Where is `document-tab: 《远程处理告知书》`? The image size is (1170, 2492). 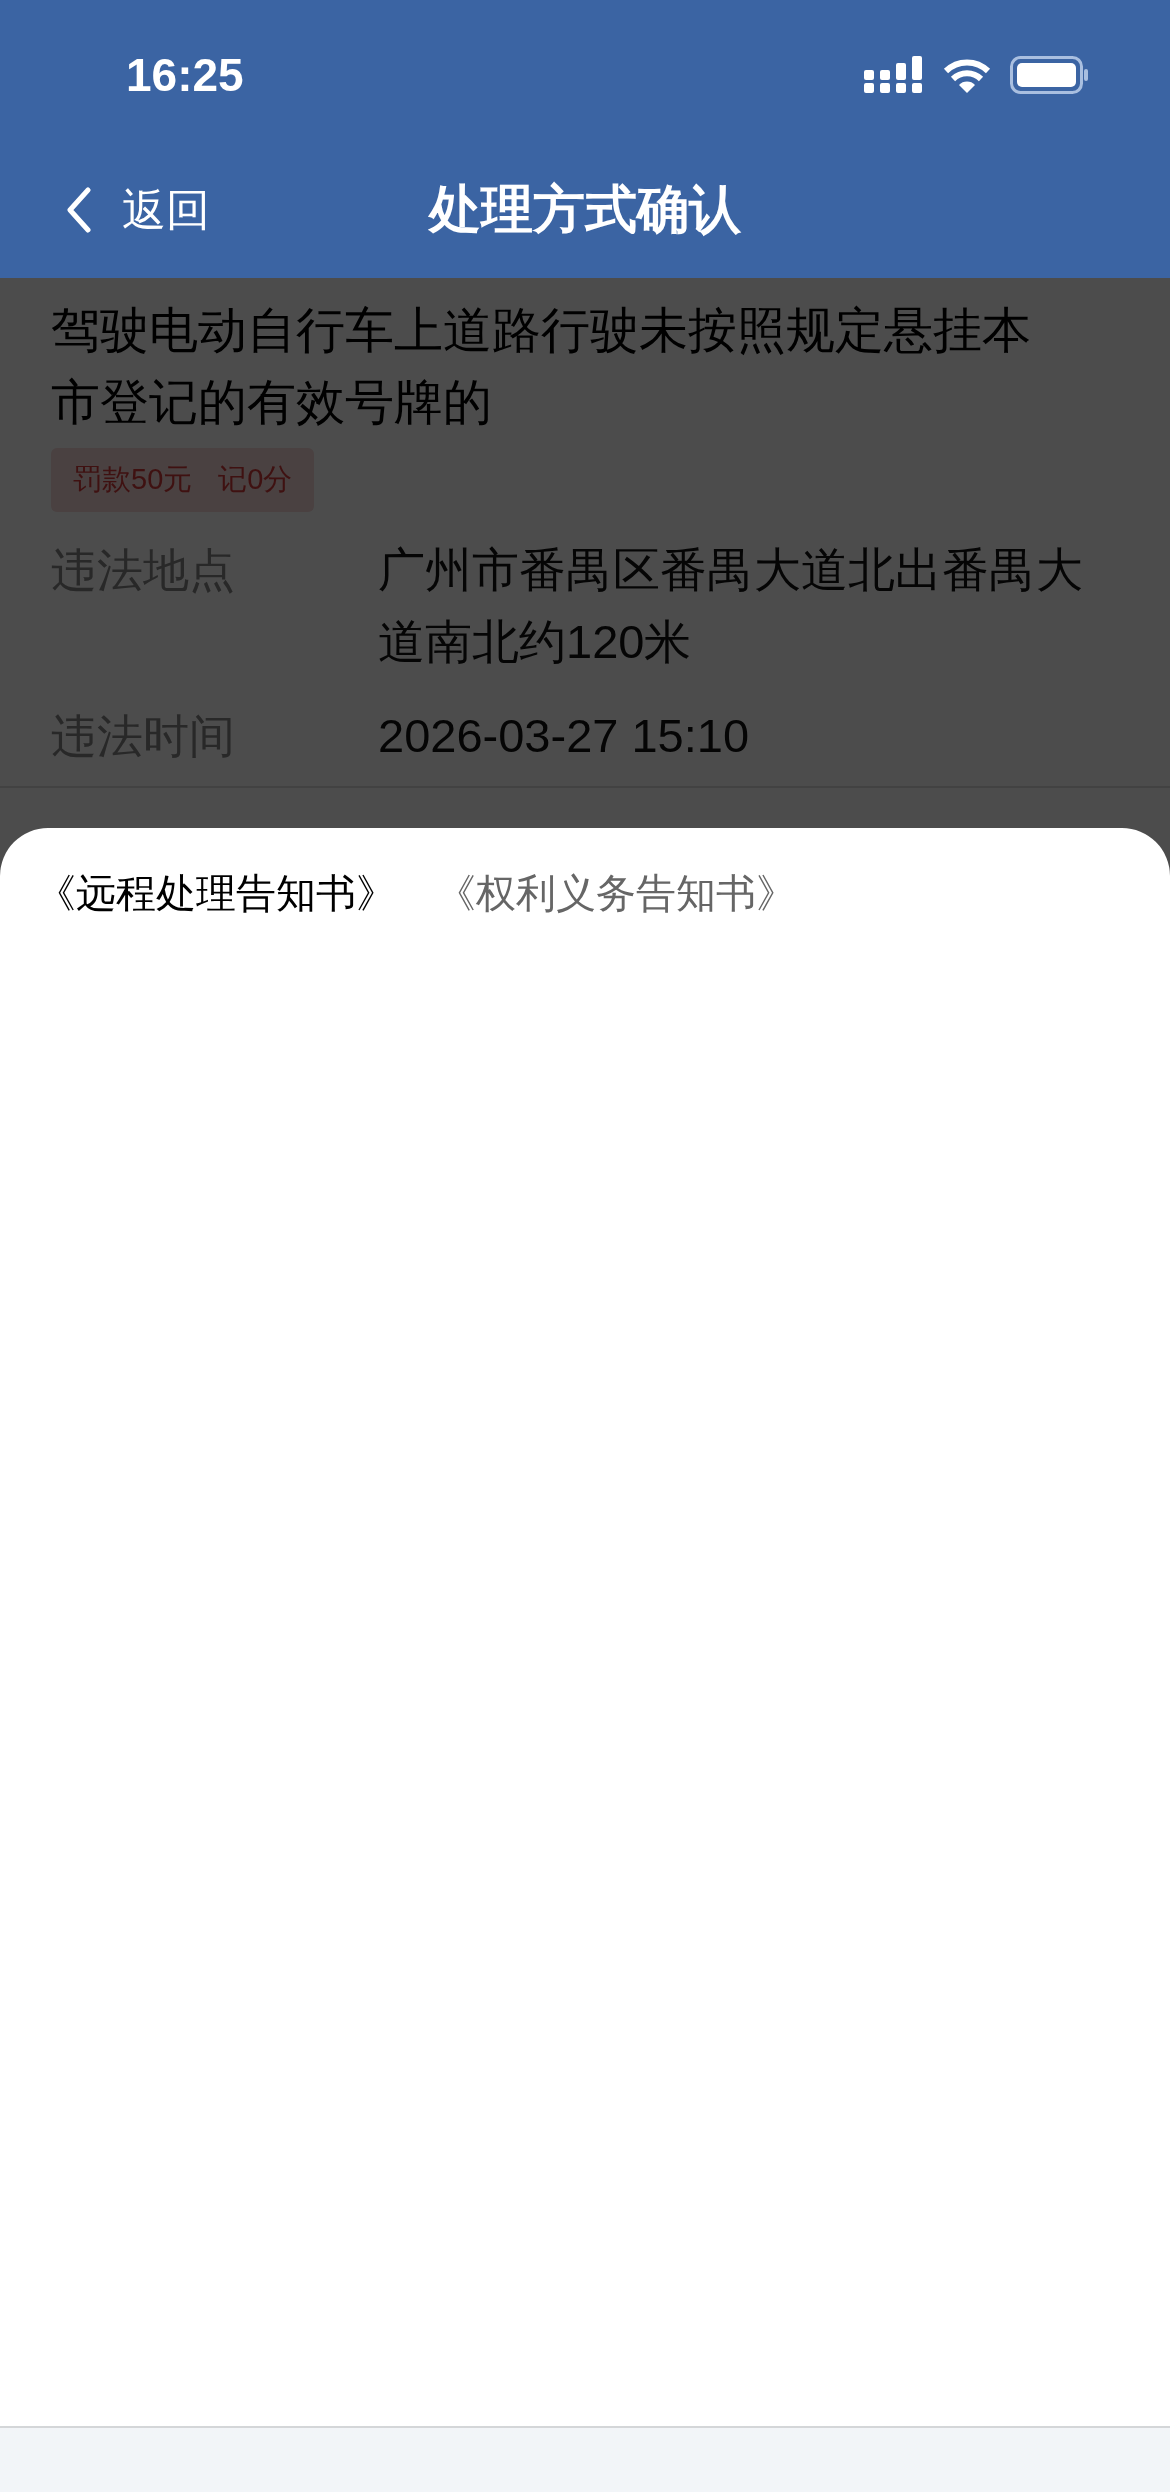 document-tab: 《远程处理告知书》 is located at coordinates (216, 893).